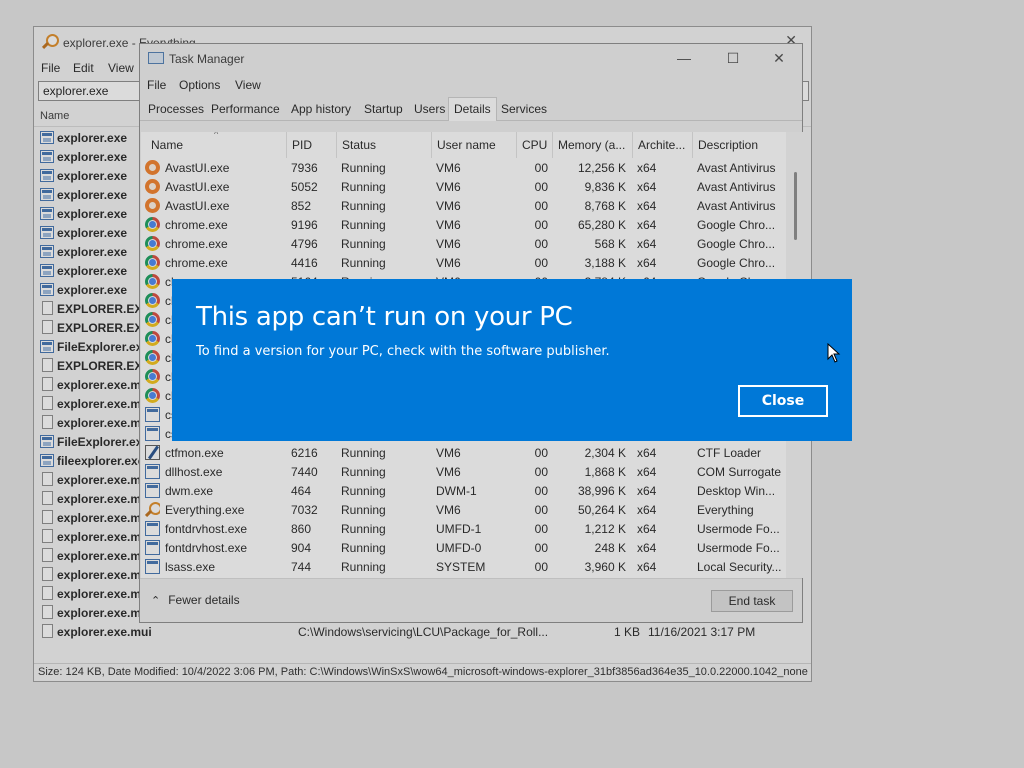 Image resolution: width=1024 pixels, height=768 pixels. Describe the element at coordinates (783, 401) in the screenshot. I see `close-button: Close` at that location.